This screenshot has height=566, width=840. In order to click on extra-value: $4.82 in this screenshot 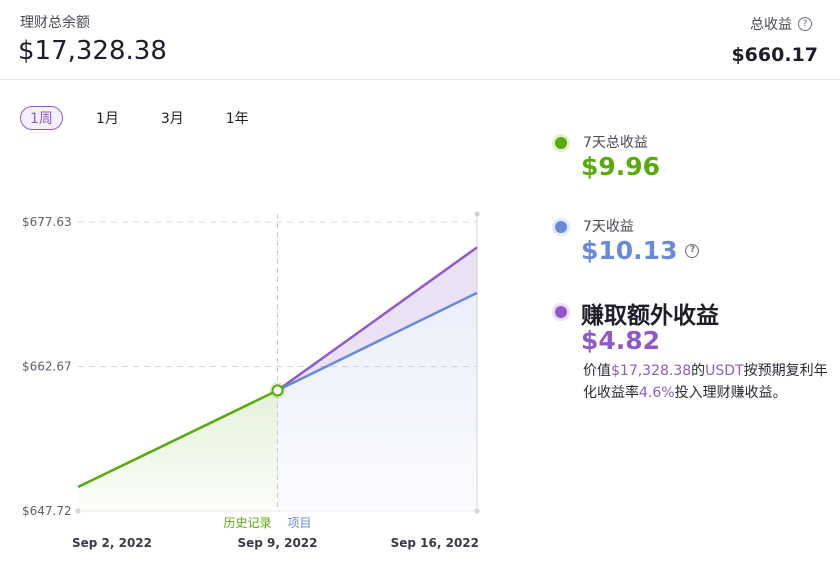, I will do `click(620, 340)`.